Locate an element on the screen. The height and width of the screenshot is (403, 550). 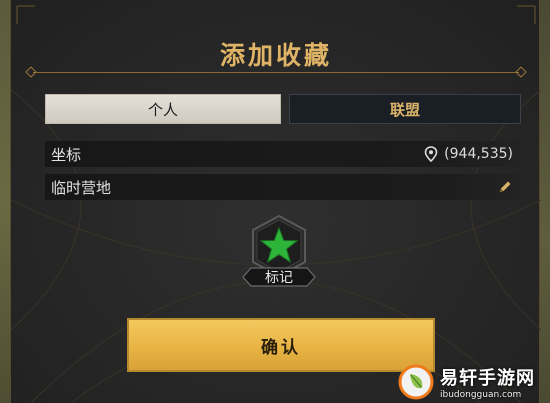
tab-personal: 个人 is located at coordinates (163, 109).